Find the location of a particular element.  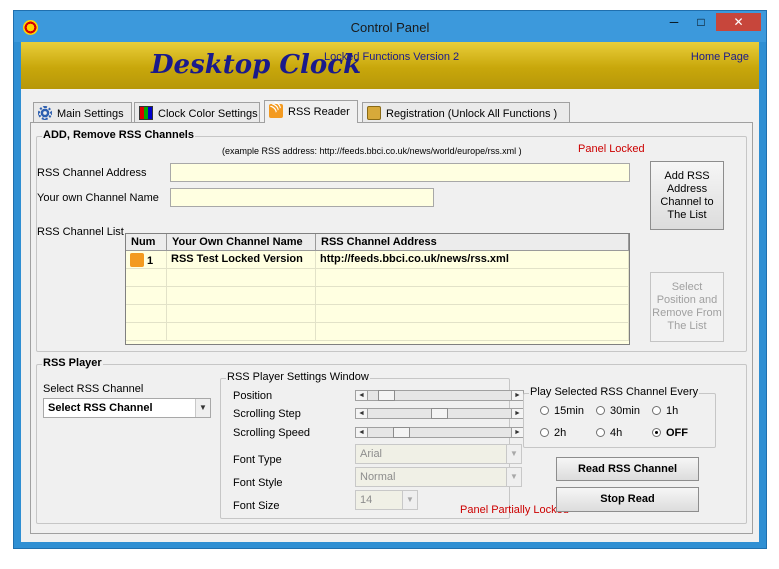

radio-1h: 1h is located at coordinates (665, 411).